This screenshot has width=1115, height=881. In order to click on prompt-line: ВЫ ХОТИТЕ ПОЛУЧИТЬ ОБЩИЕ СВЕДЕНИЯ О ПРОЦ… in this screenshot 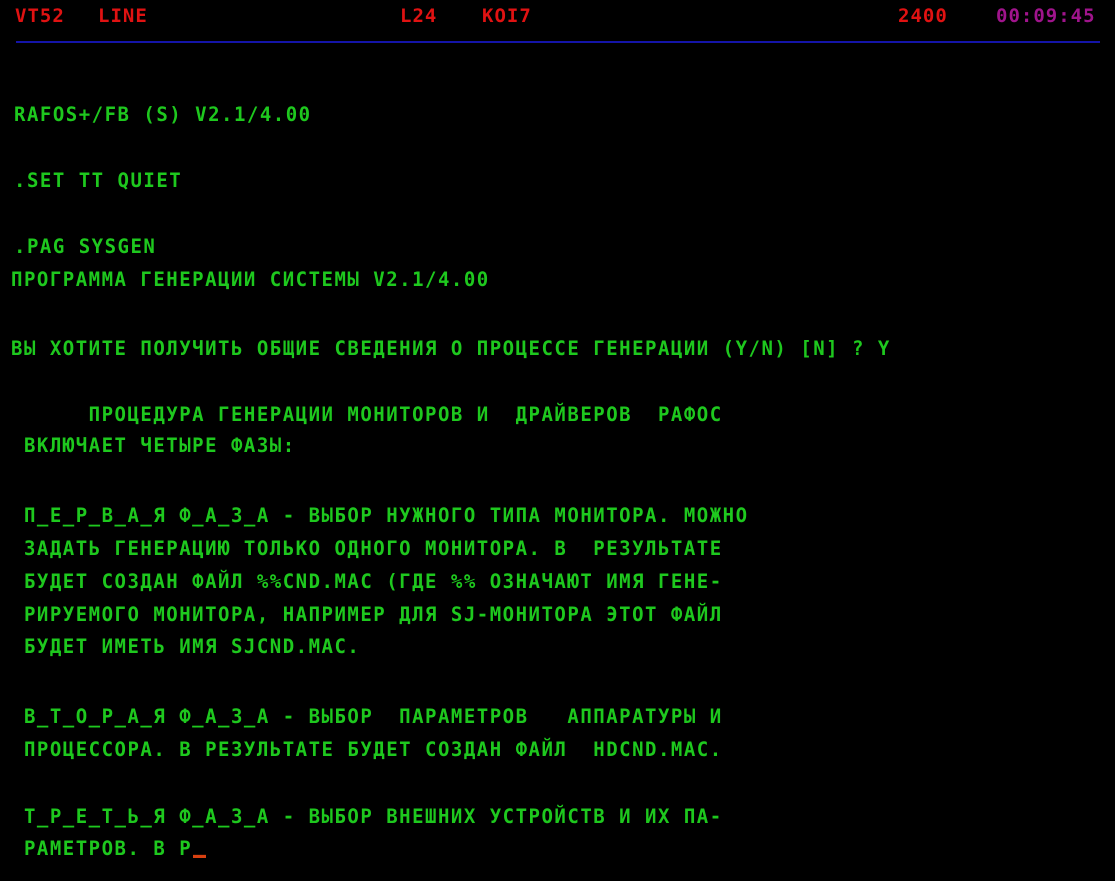, I will do `click(451, 349)`.